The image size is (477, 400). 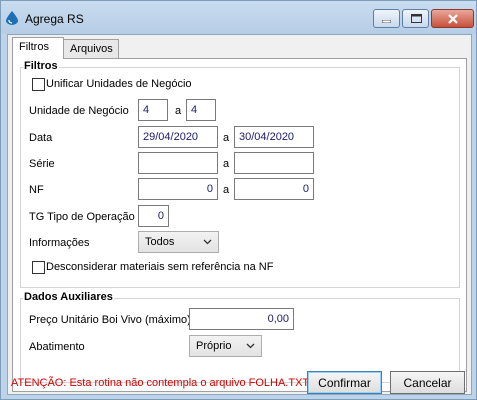 What do you see at coordinates (68, 297) in the screenshot?
I see `dados-auxiliares-title: Dados Auxiliares` at bounding box center [68, 297].